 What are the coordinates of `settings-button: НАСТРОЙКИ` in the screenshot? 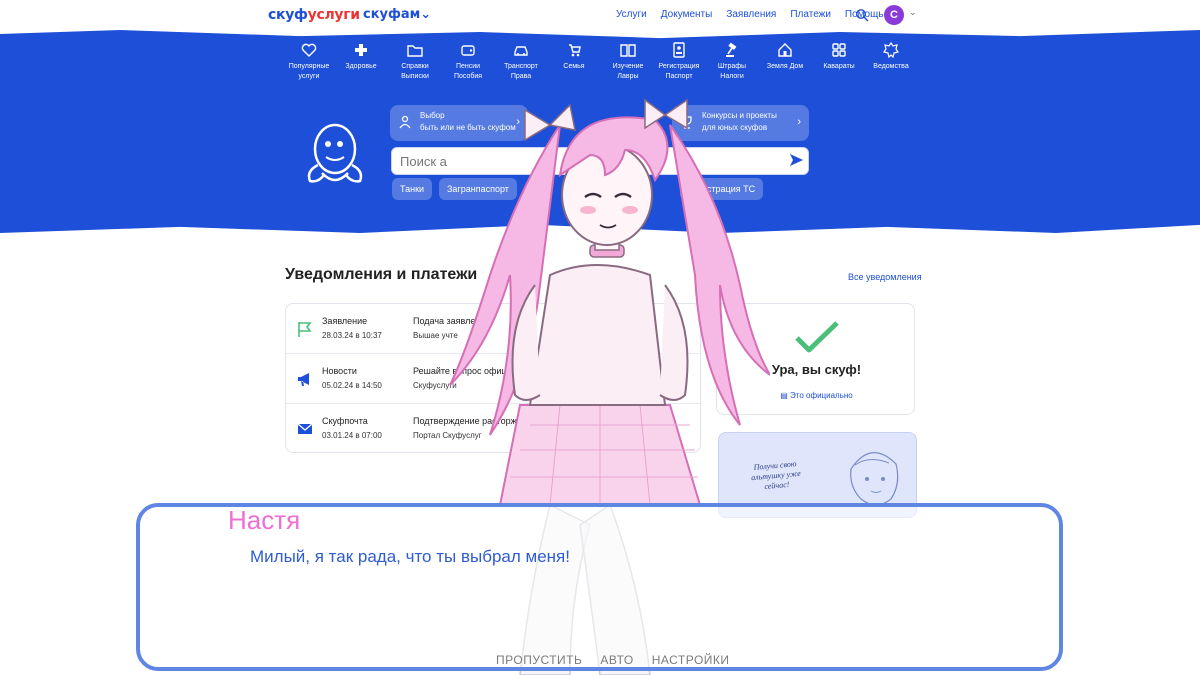 It's located at (691, 660).